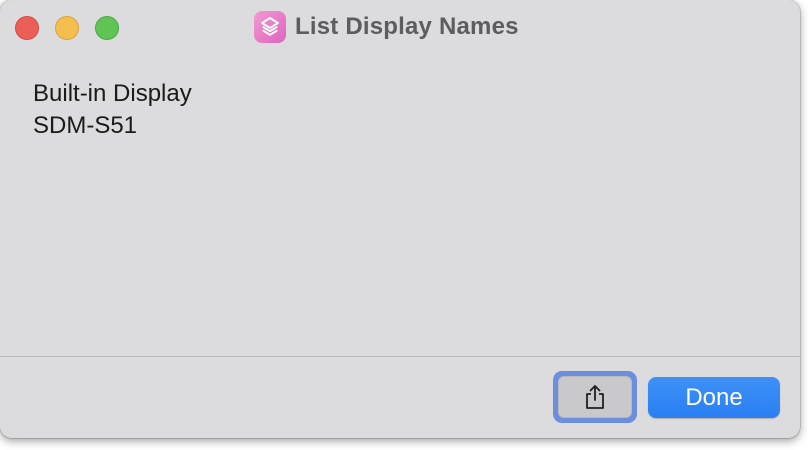 The image size is (812, 450). What do you see at coordinates (85, 125) in the screenshot?
I see `result-line: SDM-S51` at bounding box center [85, 125].